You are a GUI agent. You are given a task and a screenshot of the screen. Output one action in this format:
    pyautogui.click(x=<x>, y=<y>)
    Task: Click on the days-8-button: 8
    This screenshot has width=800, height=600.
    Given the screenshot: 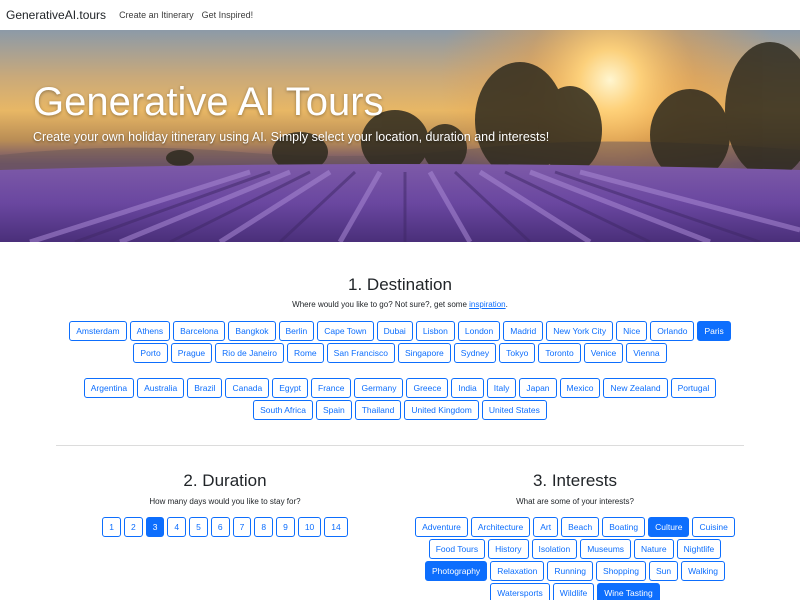 What is the action you would take?
    pyautogui.click(x=264, y=527)
    